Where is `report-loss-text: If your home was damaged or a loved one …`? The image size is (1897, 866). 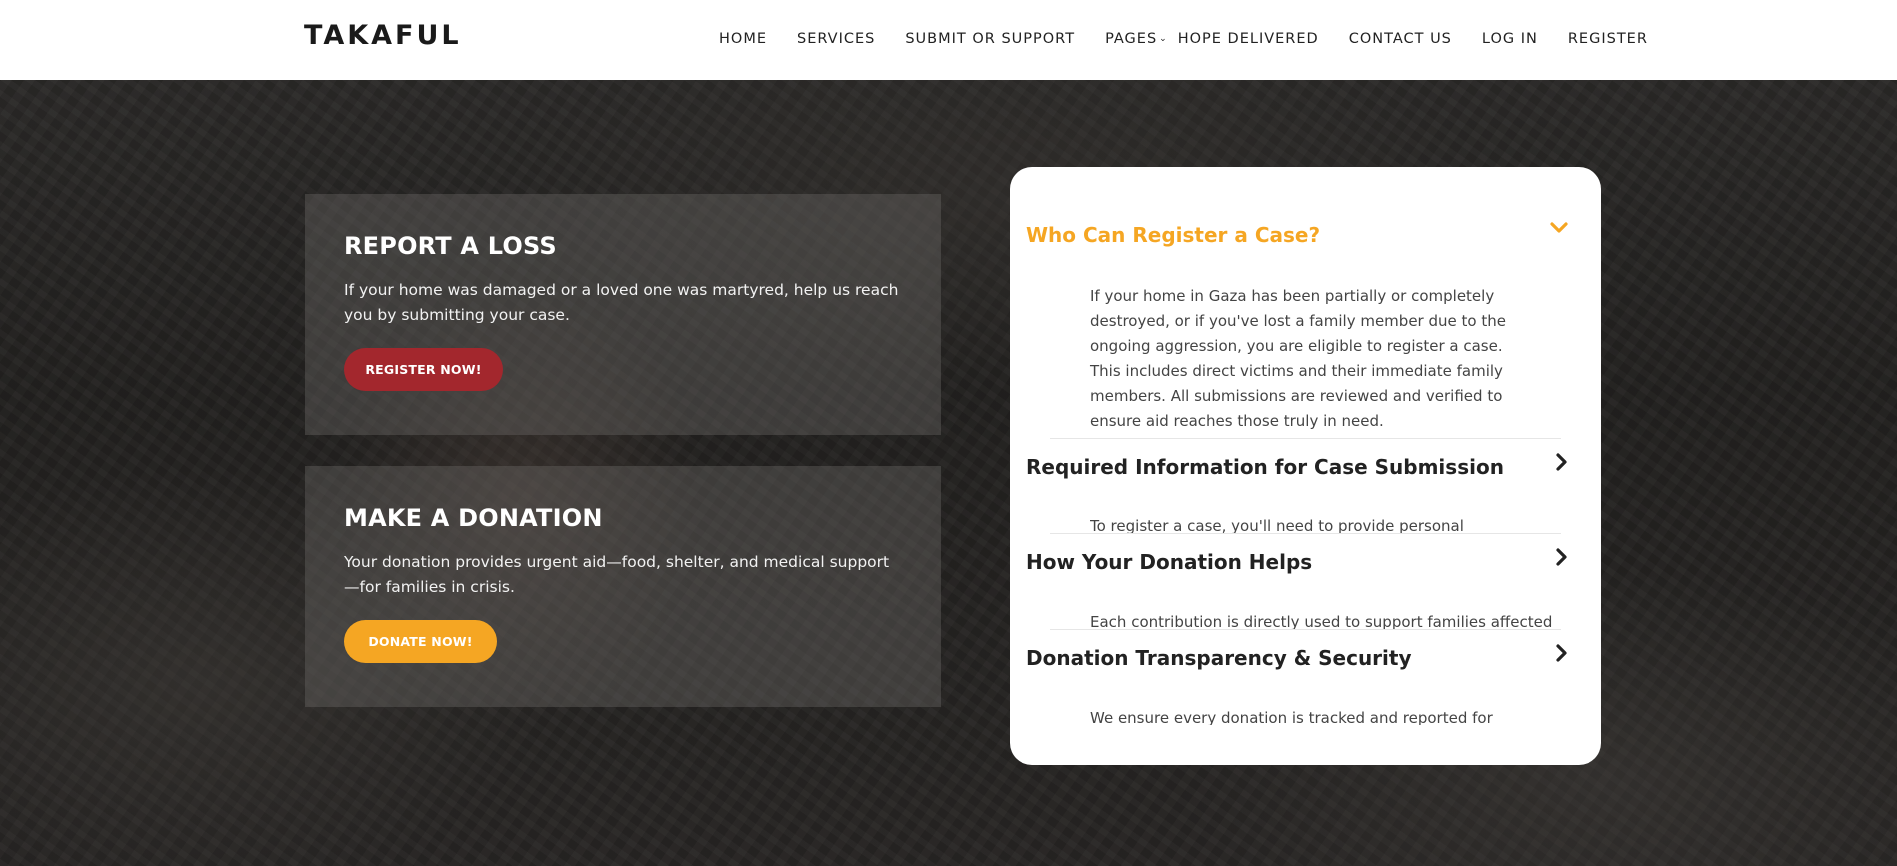
report-loss-text: If your home was damaged or a loved one … is located at coordinates (621, 302).